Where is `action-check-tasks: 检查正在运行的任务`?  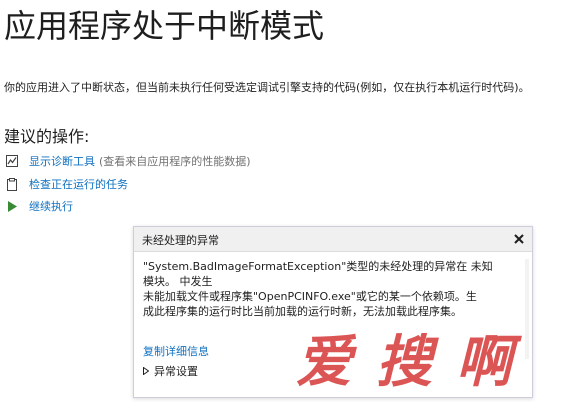 action-check-tasks: 检查正在运行的任务 is located at coordinates (67, 184).